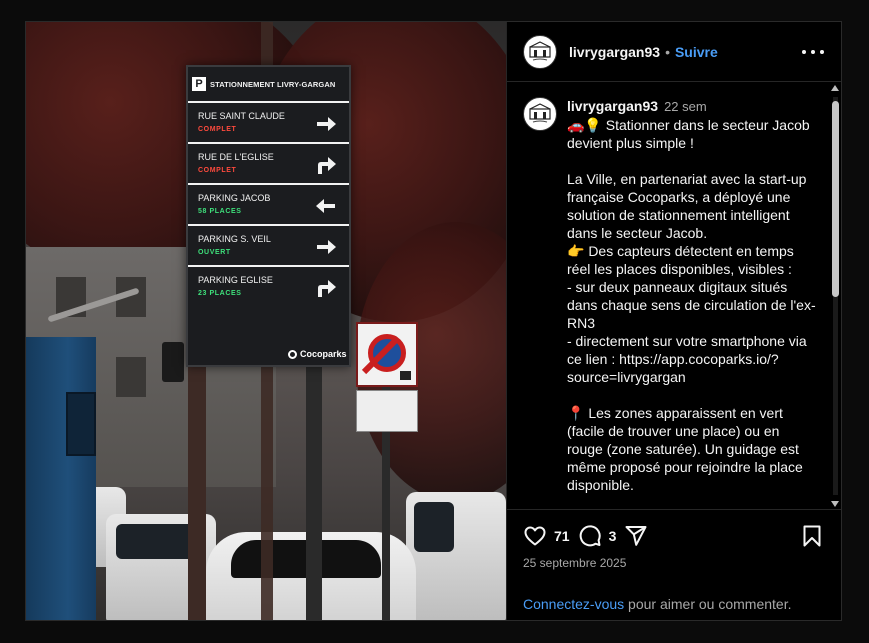  What do you see at coordinates (708, 604) in the screenshot?
I see `login-prompt-text: pour aimer ou commenter.` at bounding box center [708, 604].